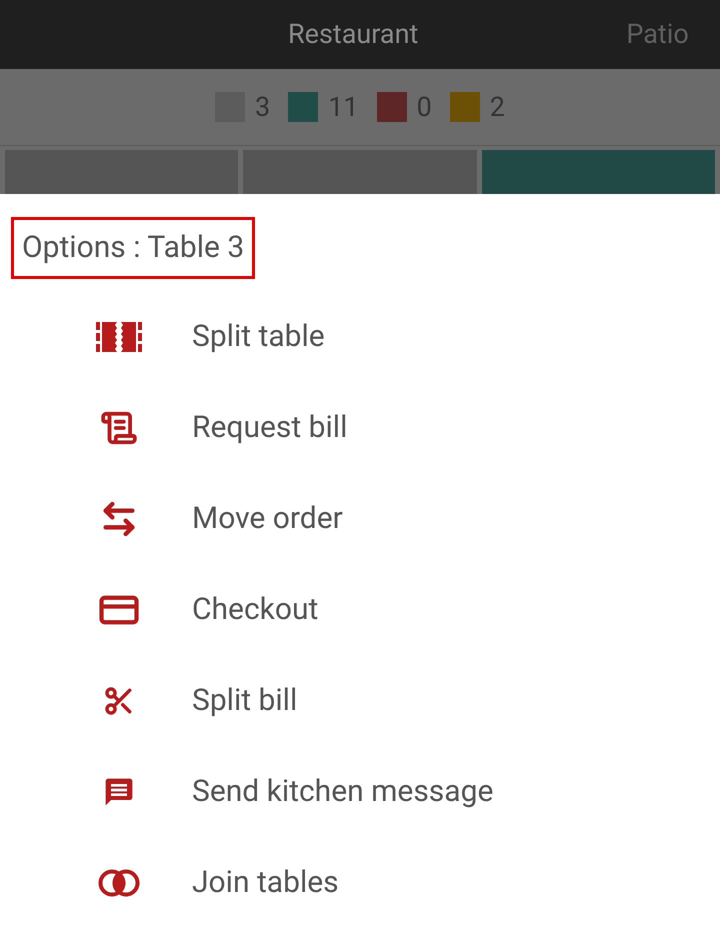  What do you see at coordinates (360, 518) in the screenshot?
I see `option-item: Move order` at bounding box center [360, 518].